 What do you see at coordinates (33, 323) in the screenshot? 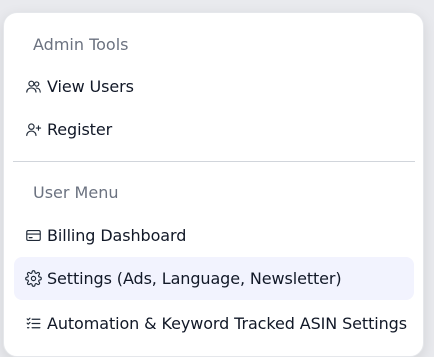
I see `list-checks-icon` at bounding box center [33, 323].